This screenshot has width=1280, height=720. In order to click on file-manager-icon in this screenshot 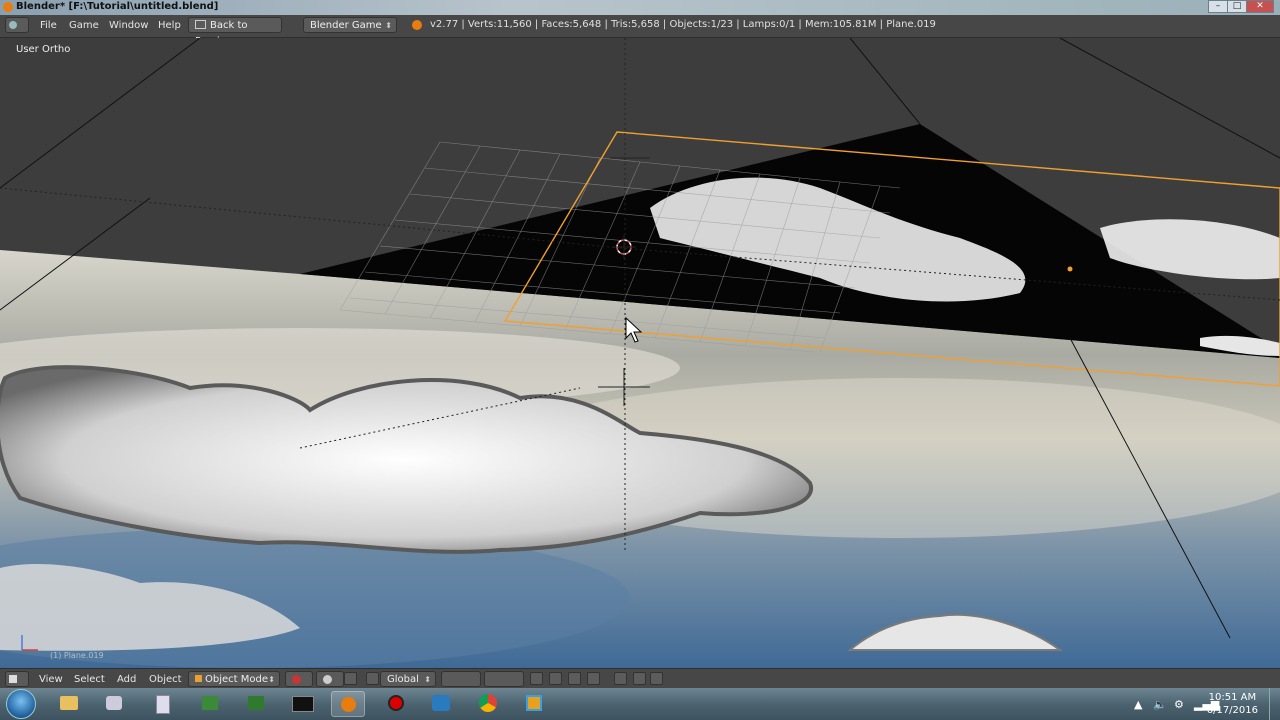, I will do `click(534, 704)`.